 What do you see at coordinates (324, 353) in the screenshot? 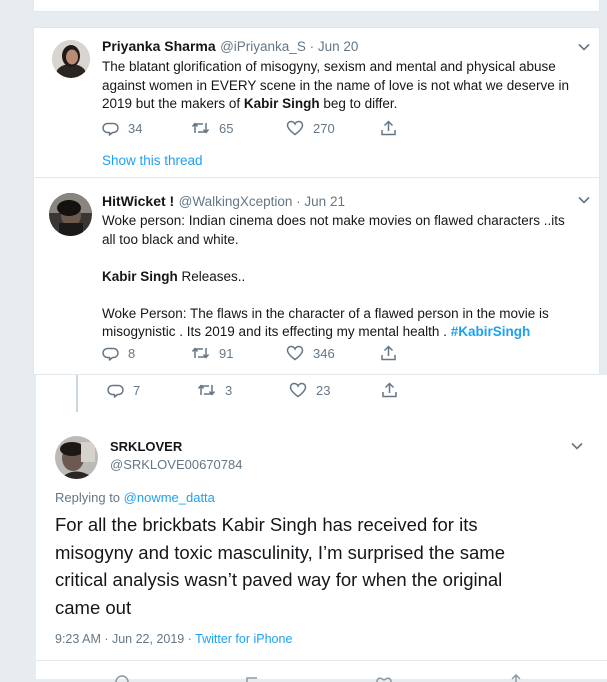
I see `like-count: 346` at bounding box center [324, 353].